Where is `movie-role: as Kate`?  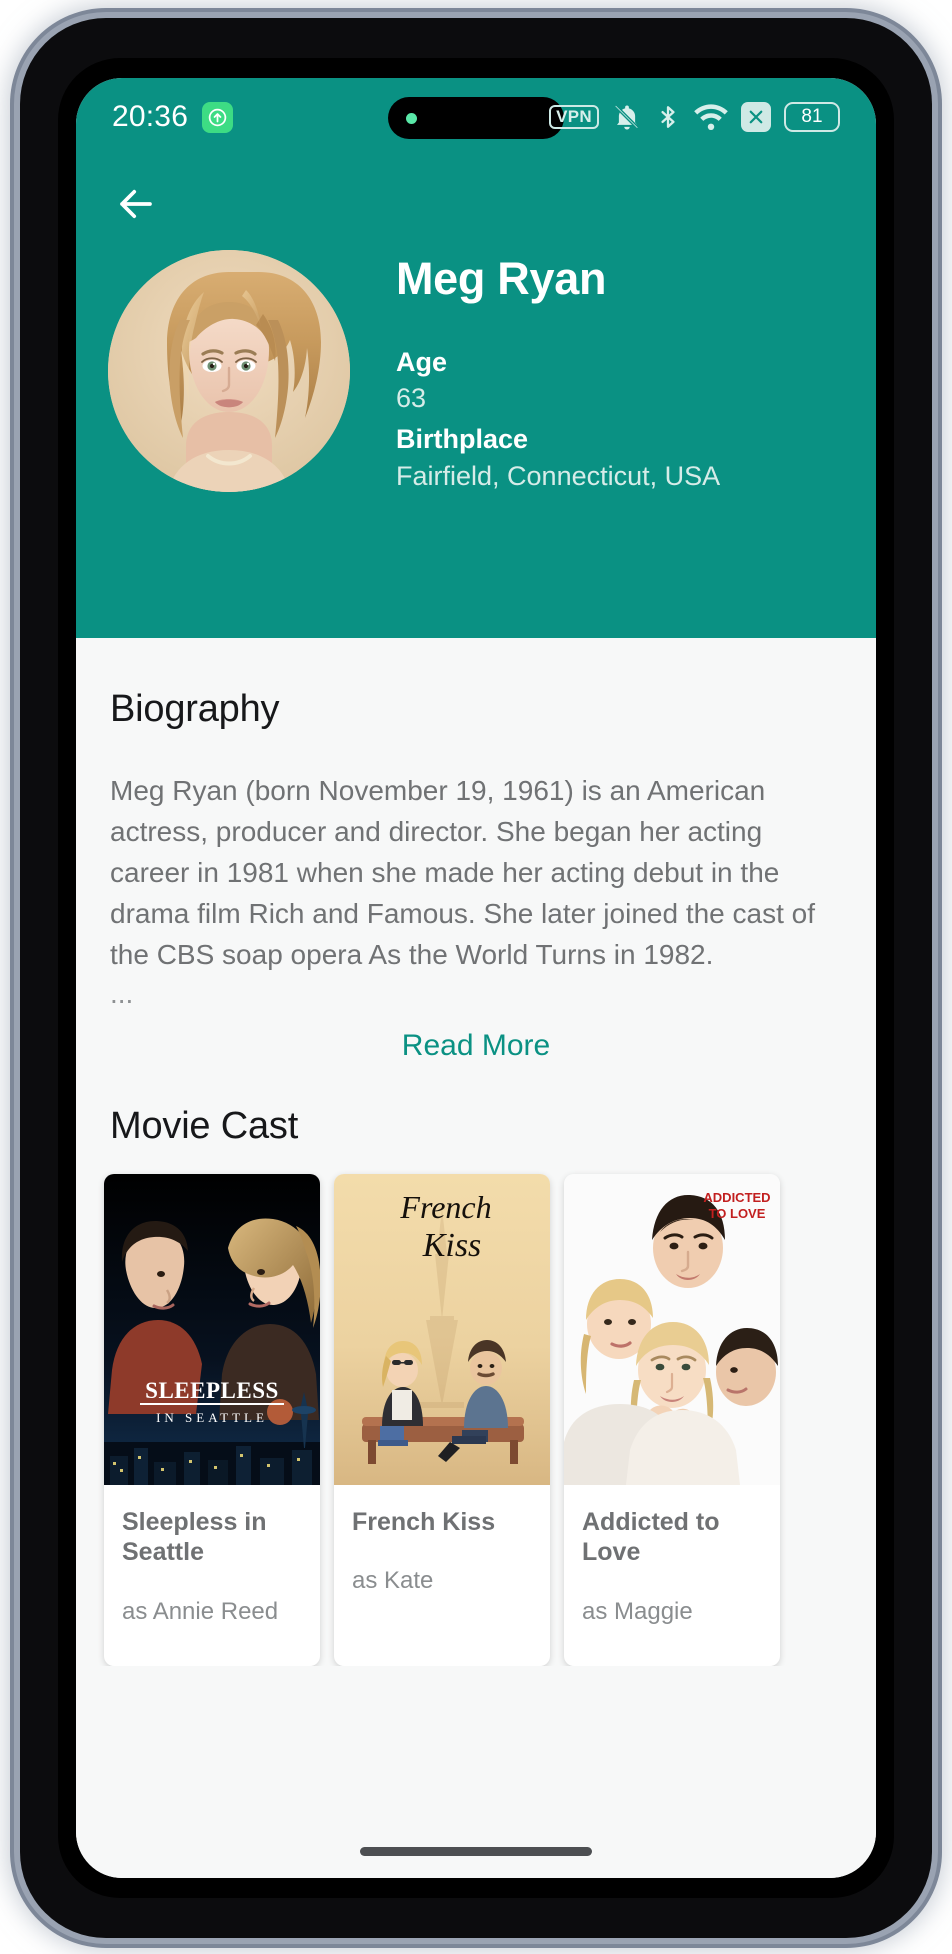 movie-role: as Kate is located at coordinates (393, 1581).